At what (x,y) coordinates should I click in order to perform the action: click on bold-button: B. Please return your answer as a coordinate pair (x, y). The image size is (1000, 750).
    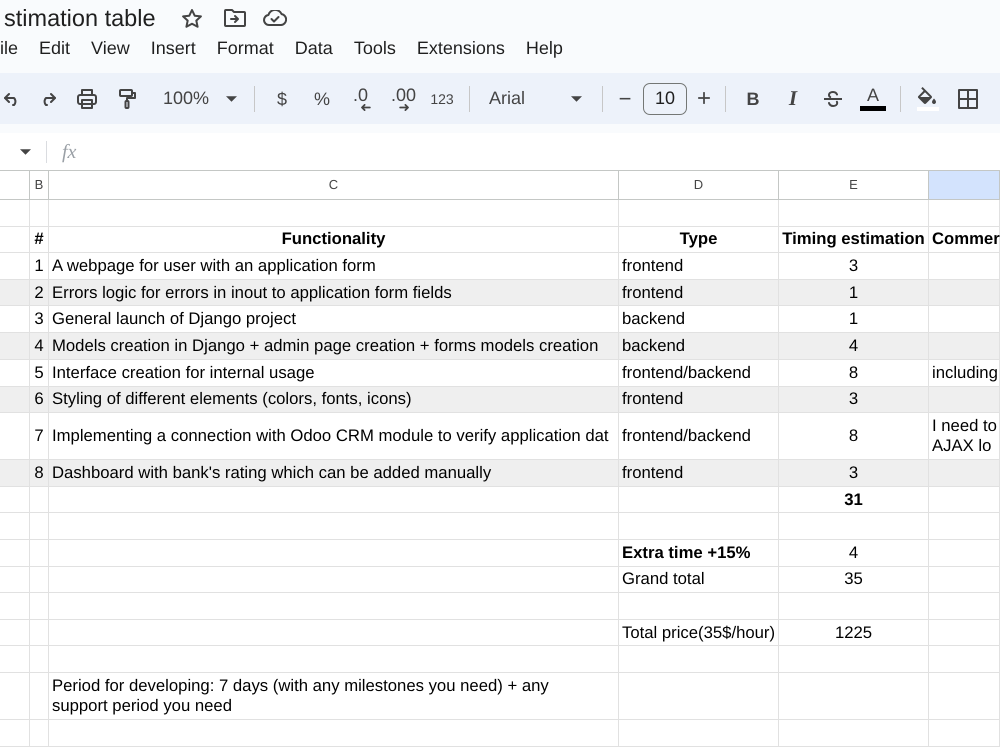
    Looking at the image, I should click on (753, 99).